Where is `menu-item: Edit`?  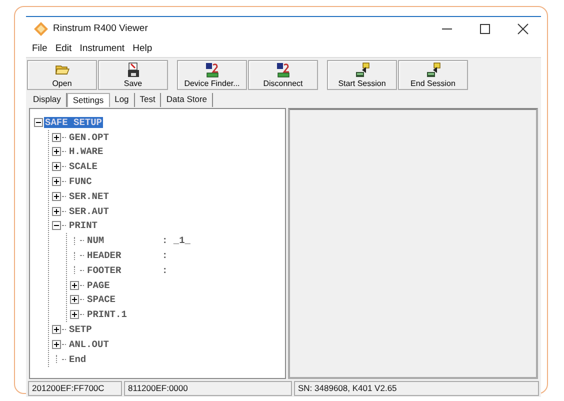
menu-item: Edit is located at coordinates (63, 48).